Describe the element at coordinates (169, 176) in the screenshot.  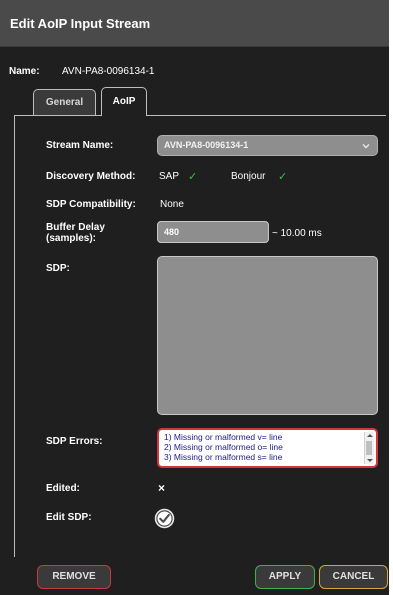
I see `discovery-sap-label: SAP` at that location.